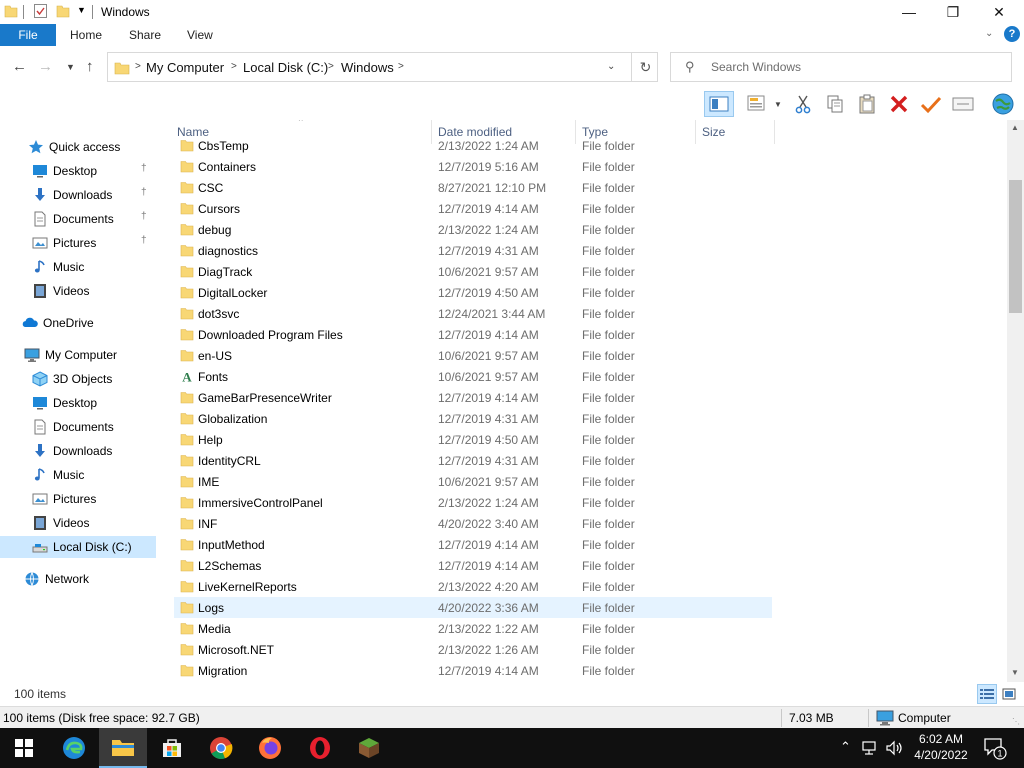 This screenshot has width=1024, height=768. I want to click on nav-item-desktop: Desktop, so click(78, 403).